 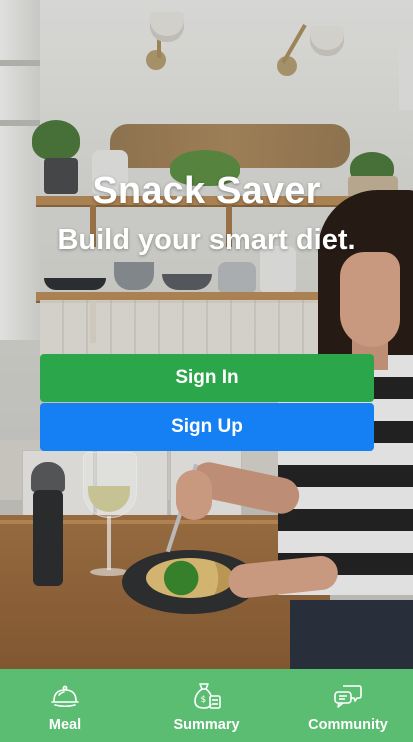 I want to click on tab-summary: $ Summary, so click(x=207, y=705).